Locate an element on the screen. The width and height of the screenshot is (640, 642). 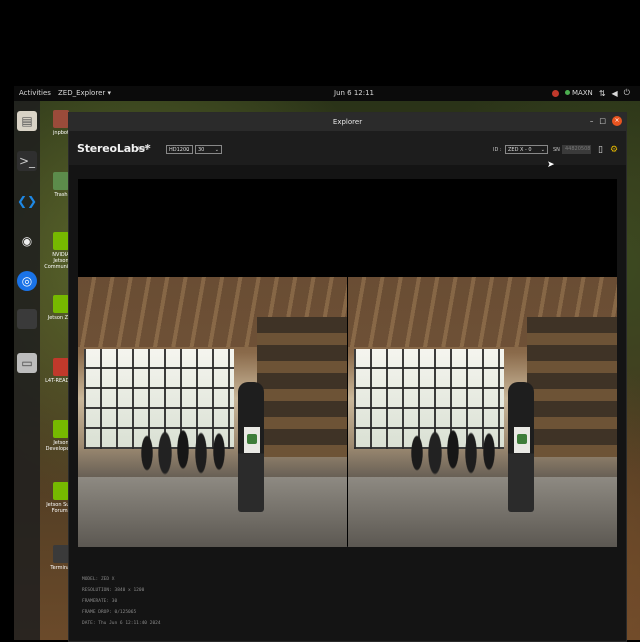
info-date: DATE: Thu Jun 6 12:11:40 2024 is located at coordinates (121, 623).